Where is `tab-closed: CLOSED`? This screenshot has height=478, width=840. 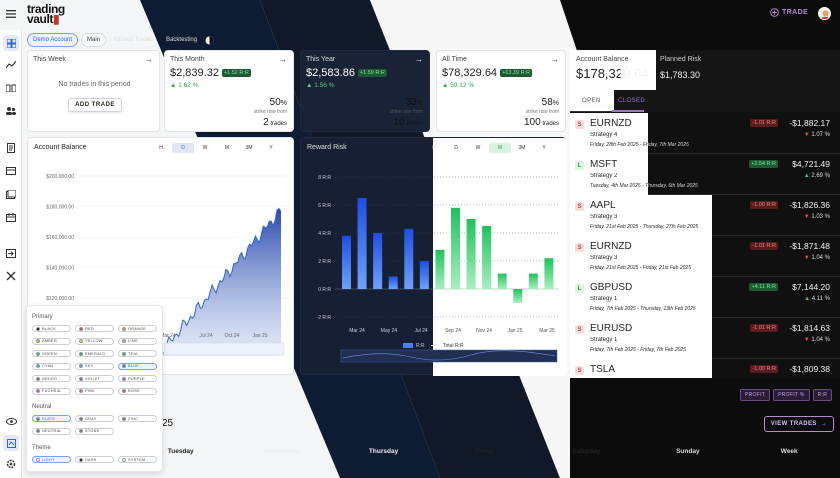 tab-closed: CLOSED is located at coordinates (631, 101).